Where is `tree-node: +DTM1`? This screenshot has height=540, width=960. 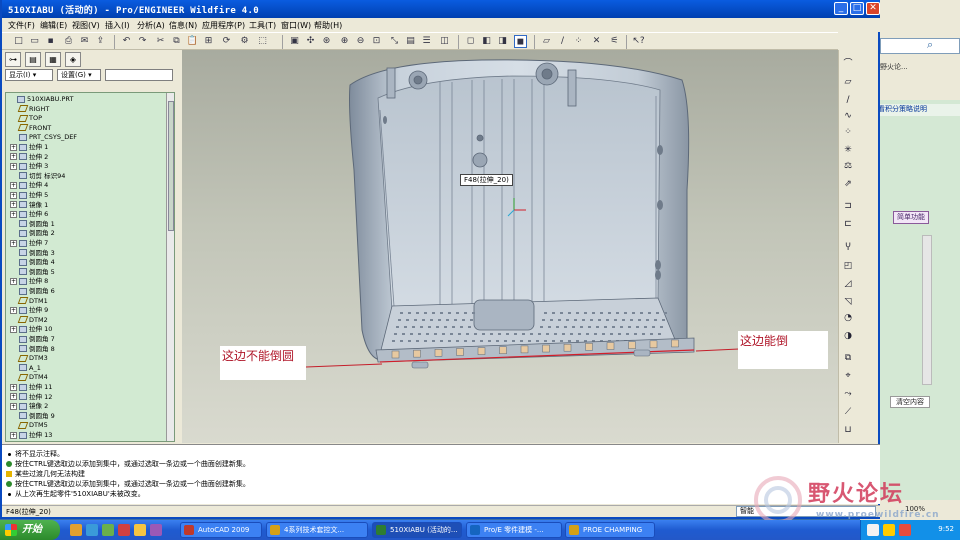
tree-node: +DTM1 is located at coordinates (29, 302).